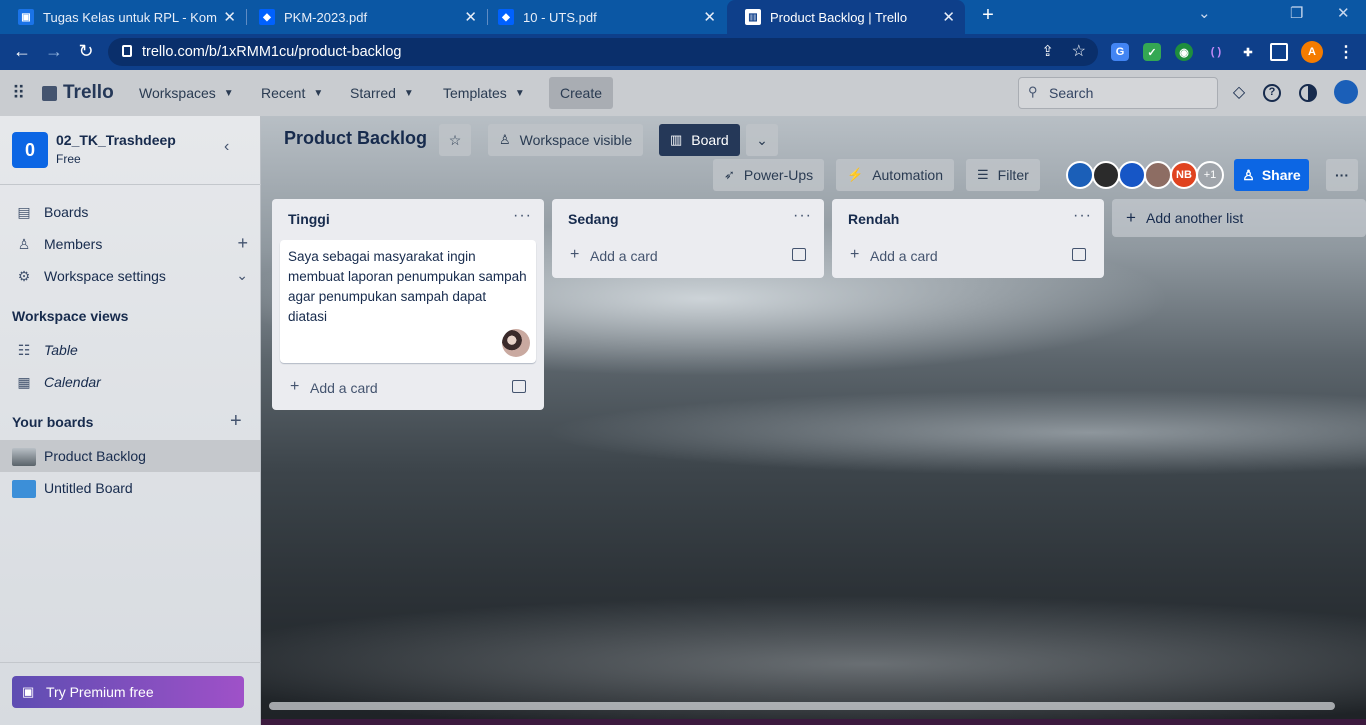 This screenshot has height=725, width=1366. Describe the element at coordinates (603, 17) in the screenshot. I see `browser-tab: ◆ 10 - UTS.pdf ✕` at that location.